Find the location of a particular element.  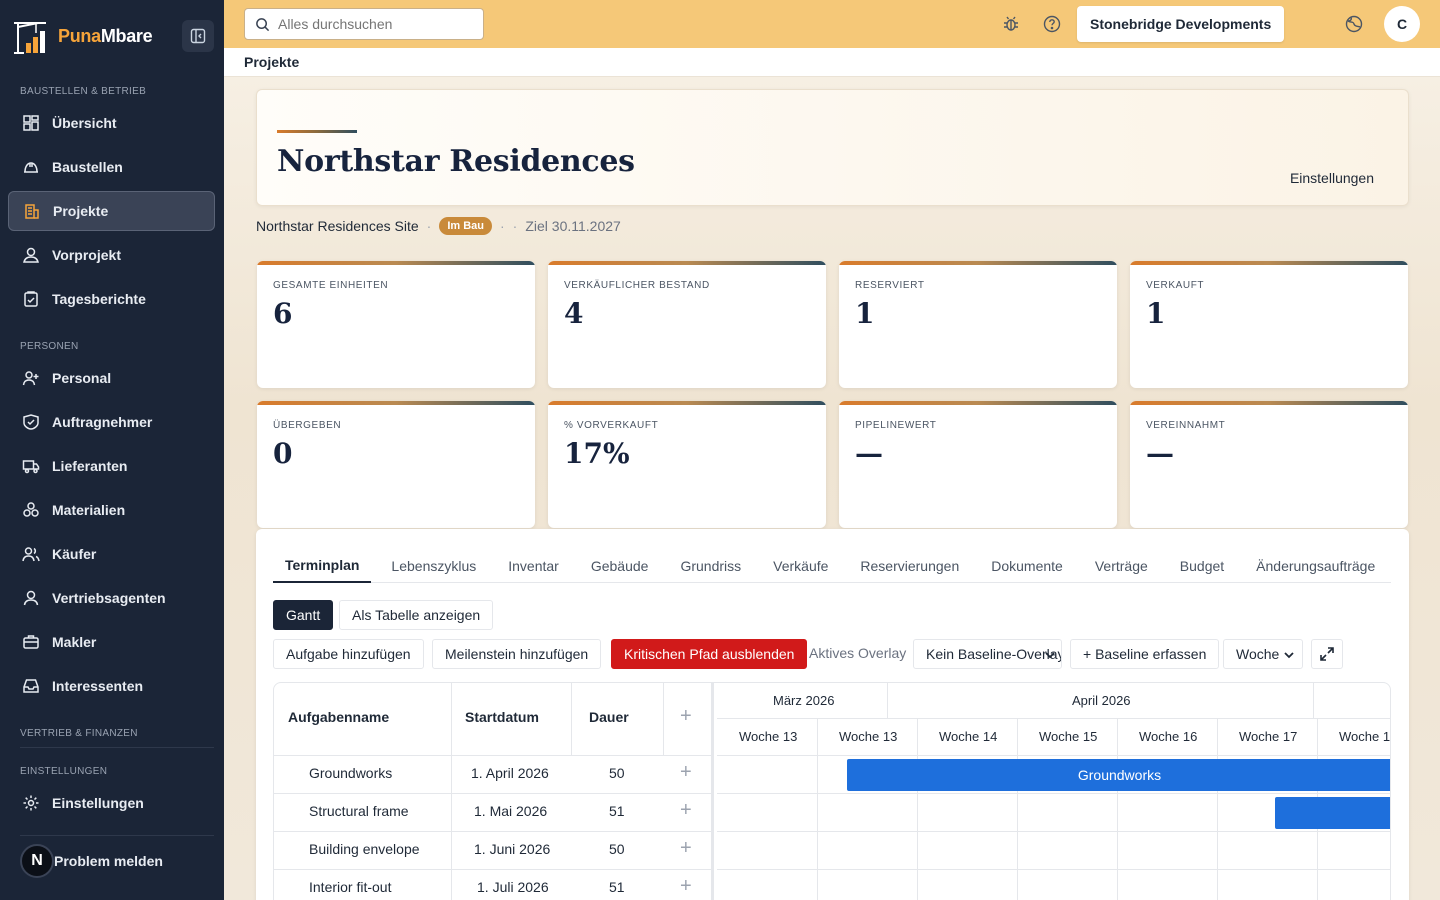

brand-logo: PunaMbare is located at coordinates (81, 36).